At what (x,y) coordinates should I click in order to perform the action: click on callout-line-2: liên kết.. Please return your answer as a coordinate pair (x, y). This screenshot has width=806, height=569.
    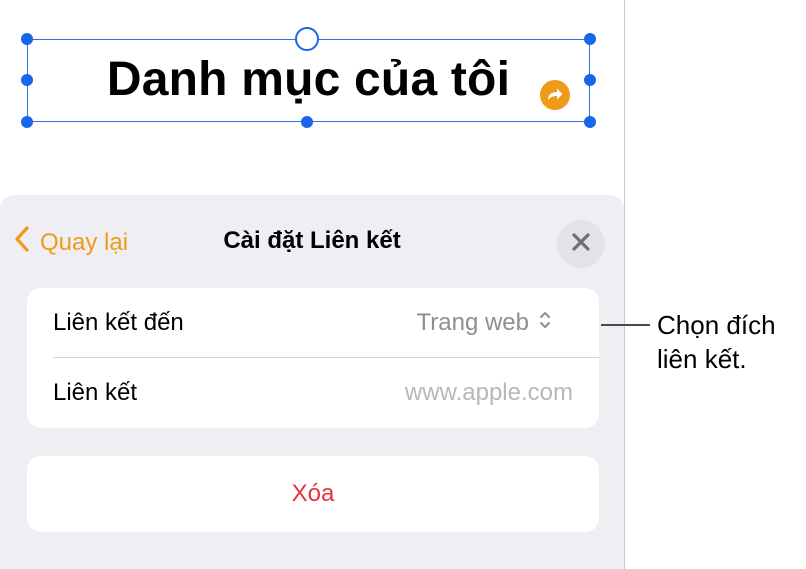
    Looking at the image, I should click on (702, 359).